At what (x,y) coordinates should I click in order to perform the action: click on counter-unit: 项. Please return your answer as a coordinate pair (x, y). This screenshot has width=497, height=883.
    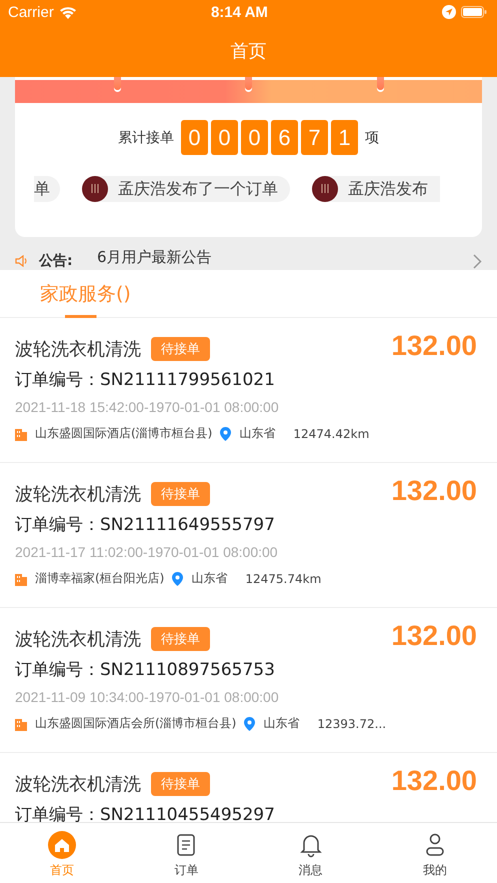
    Looking at the image, I should click on (372, 137).